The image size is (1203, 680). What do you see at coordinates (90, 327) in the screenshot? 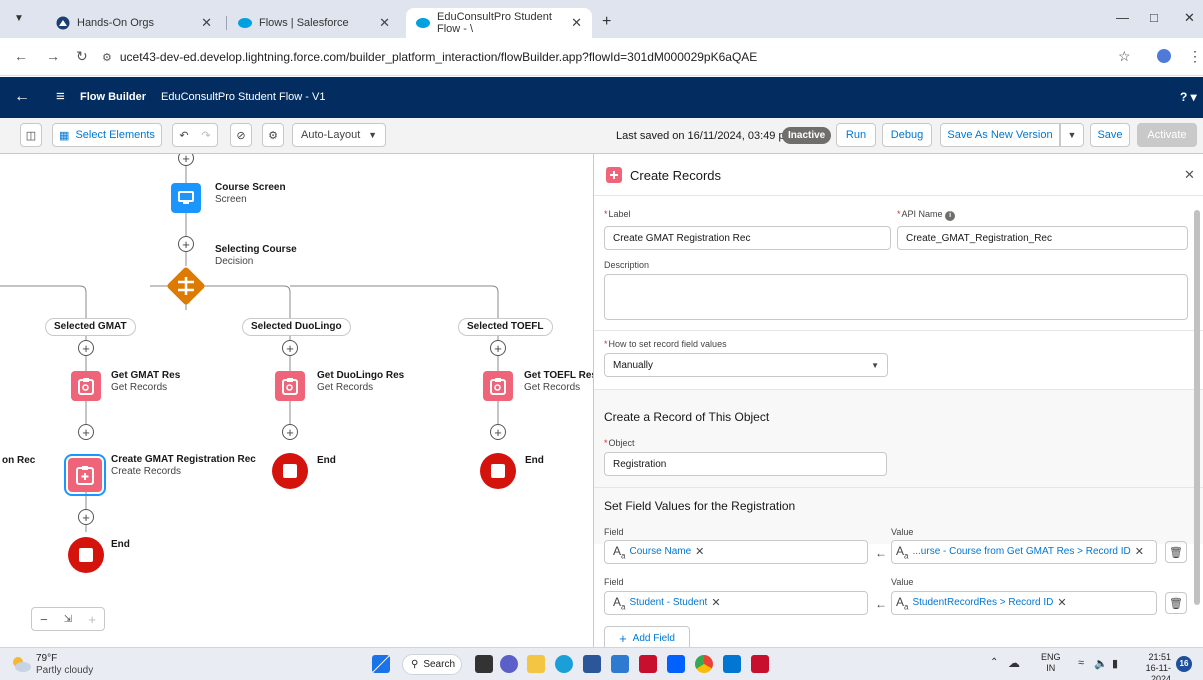
I see `outcome-selected-gmat: Selected GMAT` at bounding box center [90, 327].